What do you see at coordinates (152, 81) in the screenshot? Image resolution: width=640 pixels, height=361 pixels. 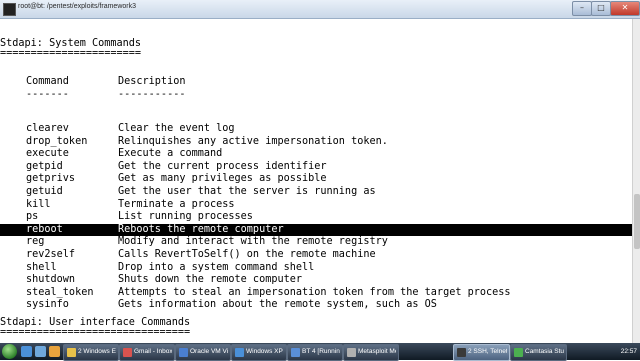 I see `column-header-description: Description` at bounding box center [152, 81].